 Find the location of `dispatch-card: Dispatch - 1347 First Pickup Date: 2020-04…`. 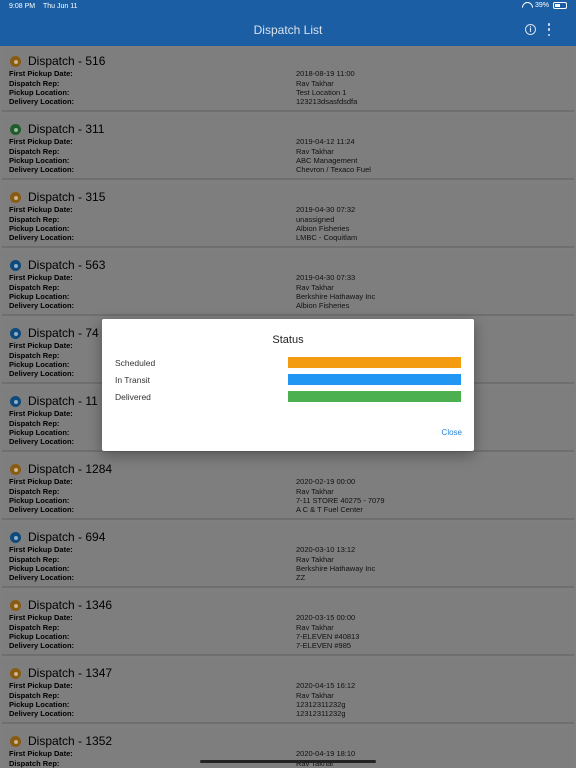

dispatch-card: Dispatch - 1347 First Pickup Date: 2020-04… is located at coordinates (288, 692).